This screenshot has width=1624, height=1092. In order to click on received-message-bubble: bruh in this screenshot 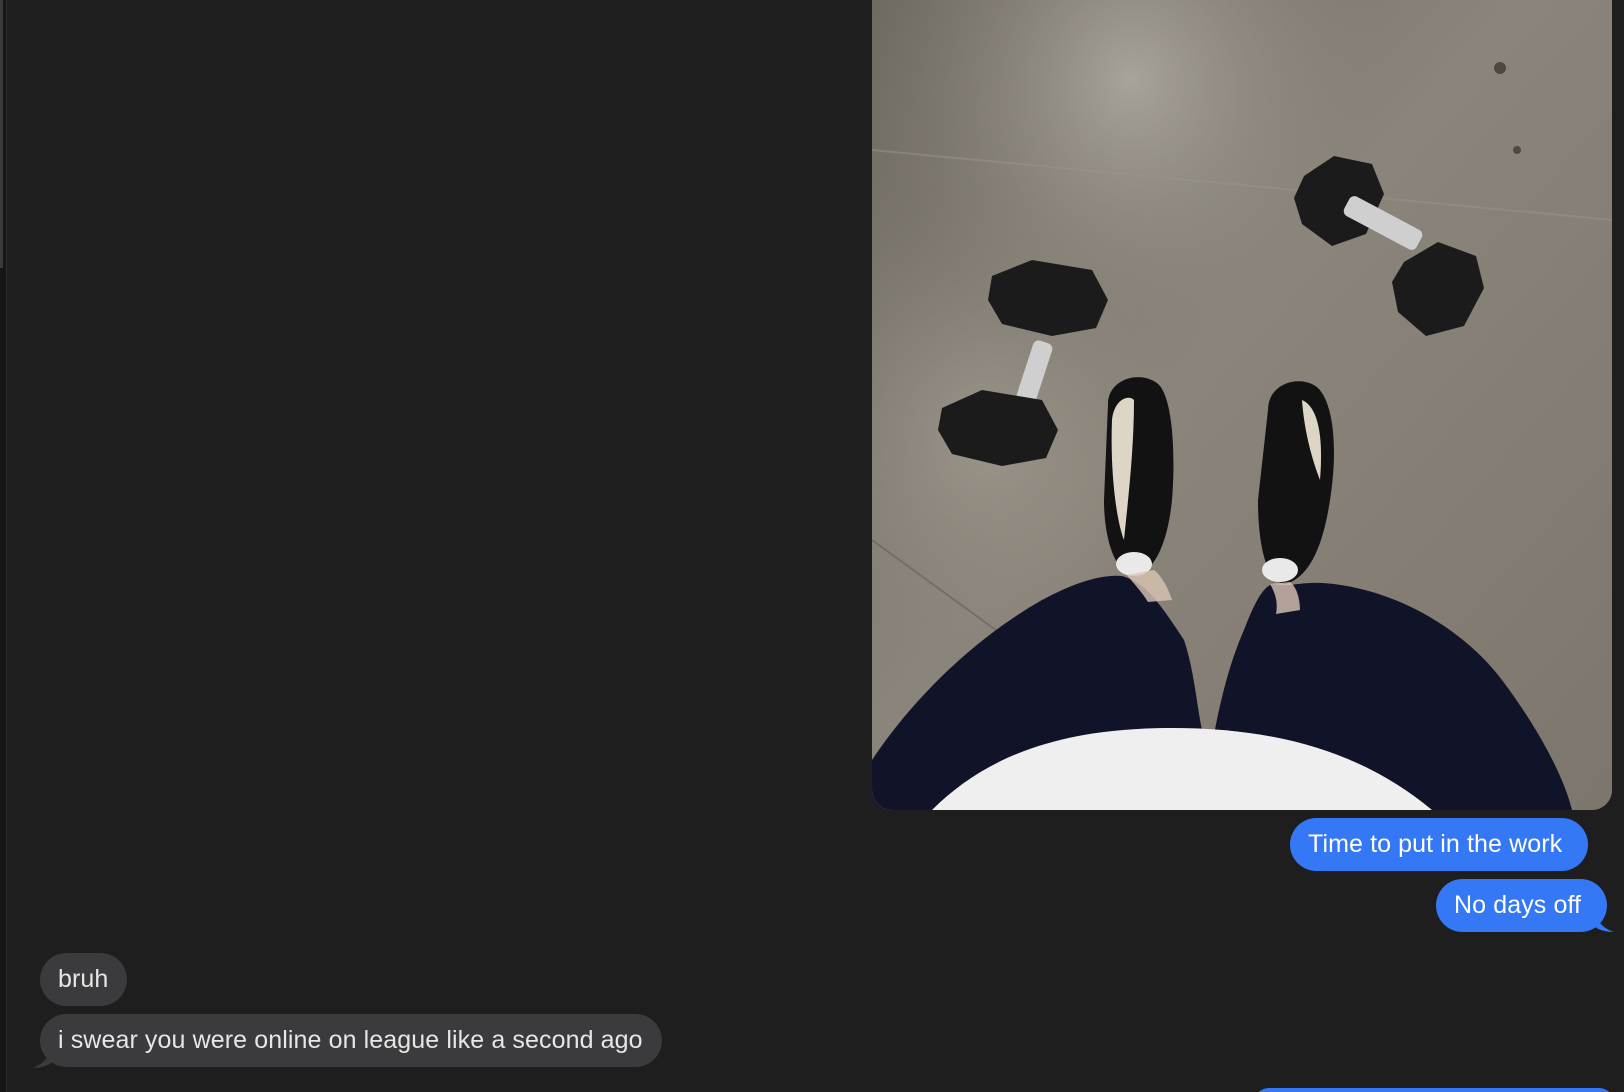, I will do `click(84, 979)`.